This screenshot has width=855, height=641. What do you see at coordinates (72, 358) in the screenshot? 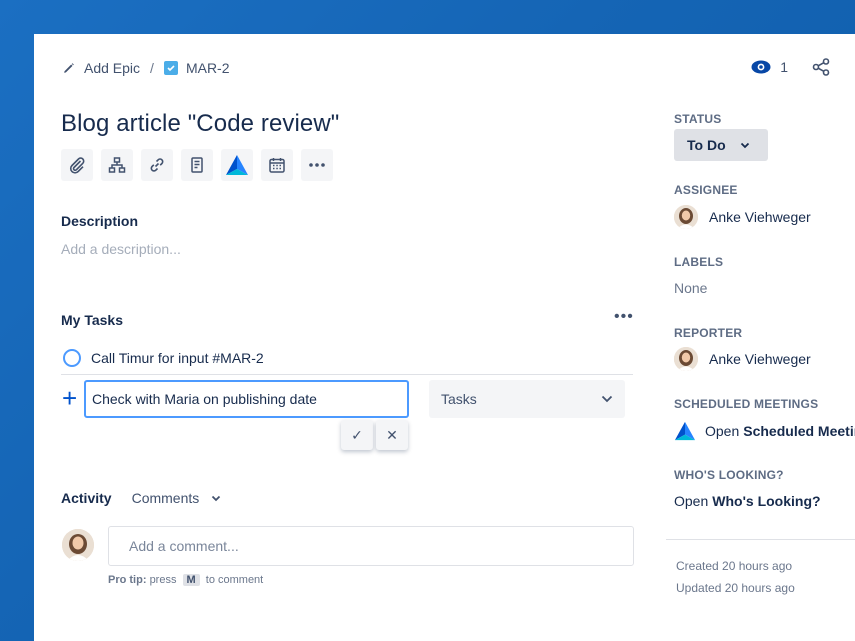
I see `task-checkbox` at bounding box center [72, 358].